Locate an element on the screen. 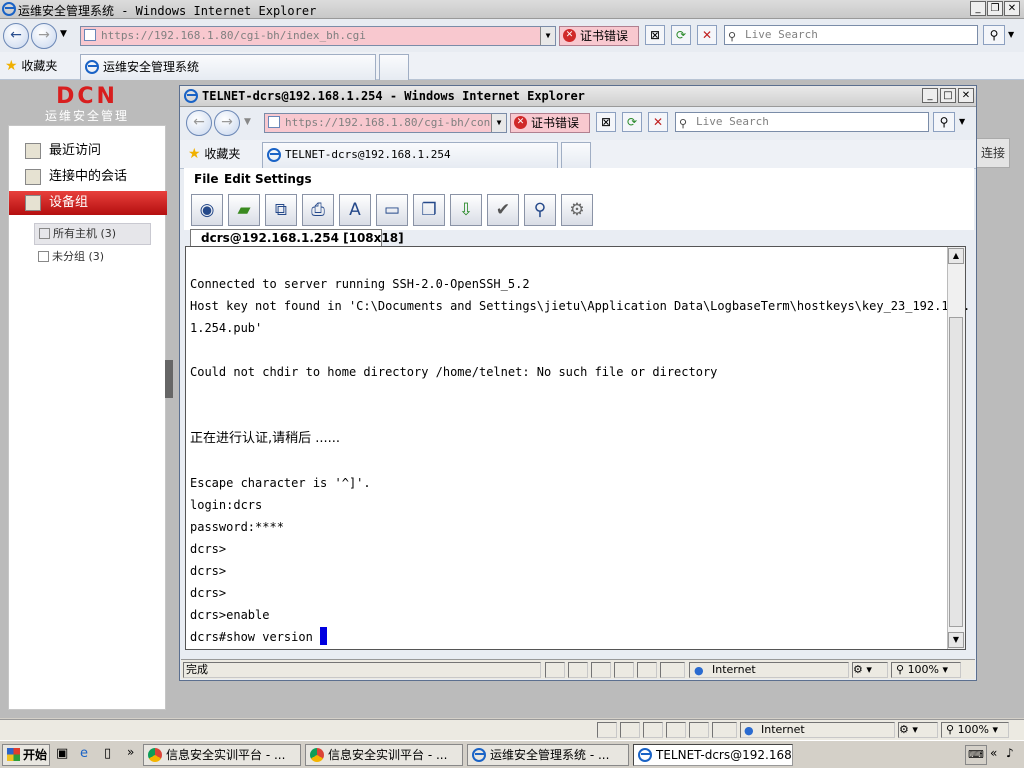 The width and height of the screenshot is (1024, 768). terminal-menu-bar: File Edit Settings is located at coordinates (579, 179).